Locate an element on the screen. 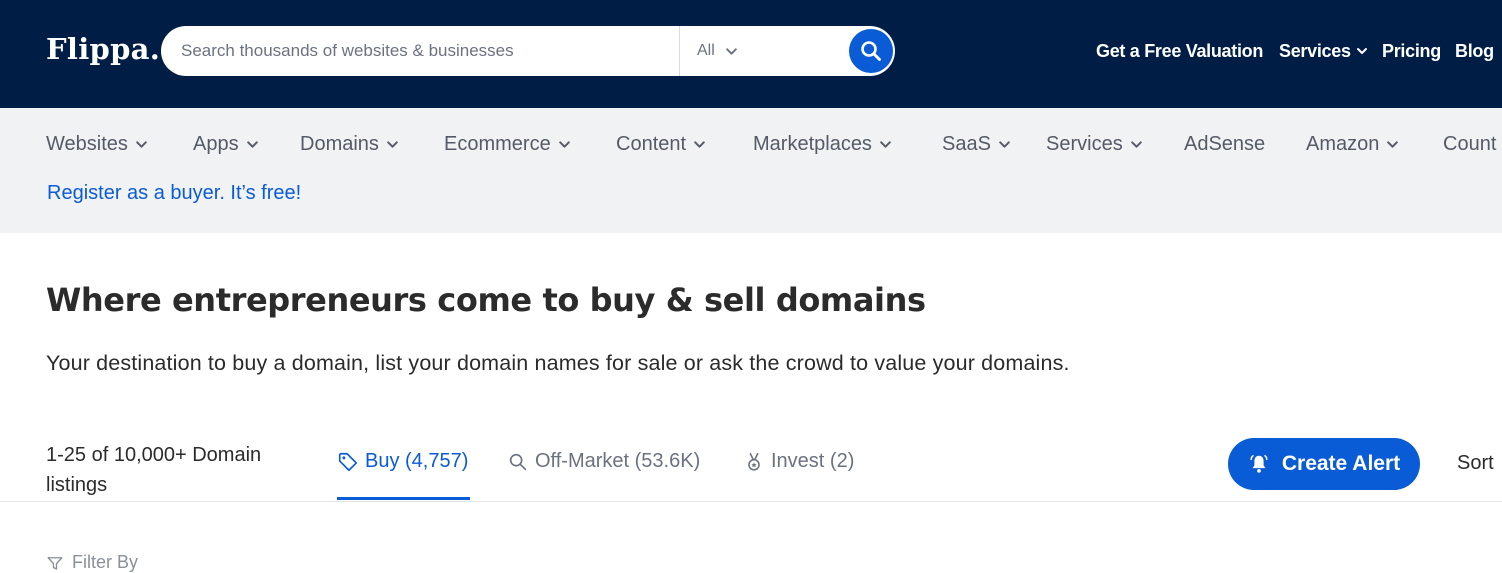 The image size is (1502, 573). nav-blog: Blog is located at coordinates (1474, 51).